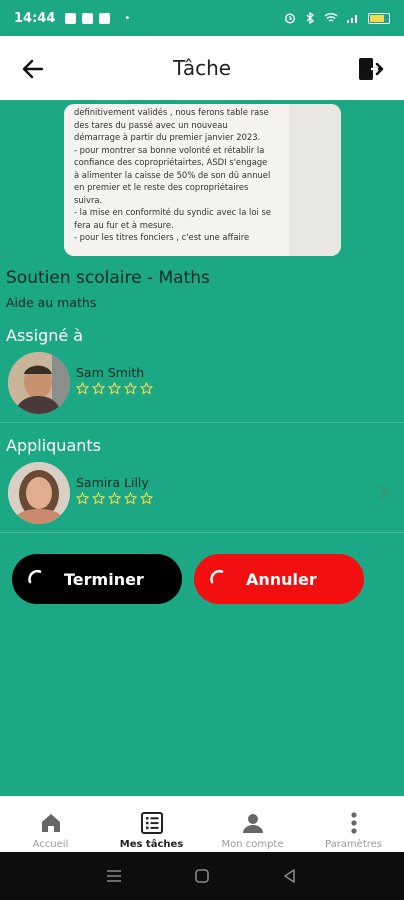 This screenshot has height=900, width=404. I want to click on wifi-icon, so click(331, 17).